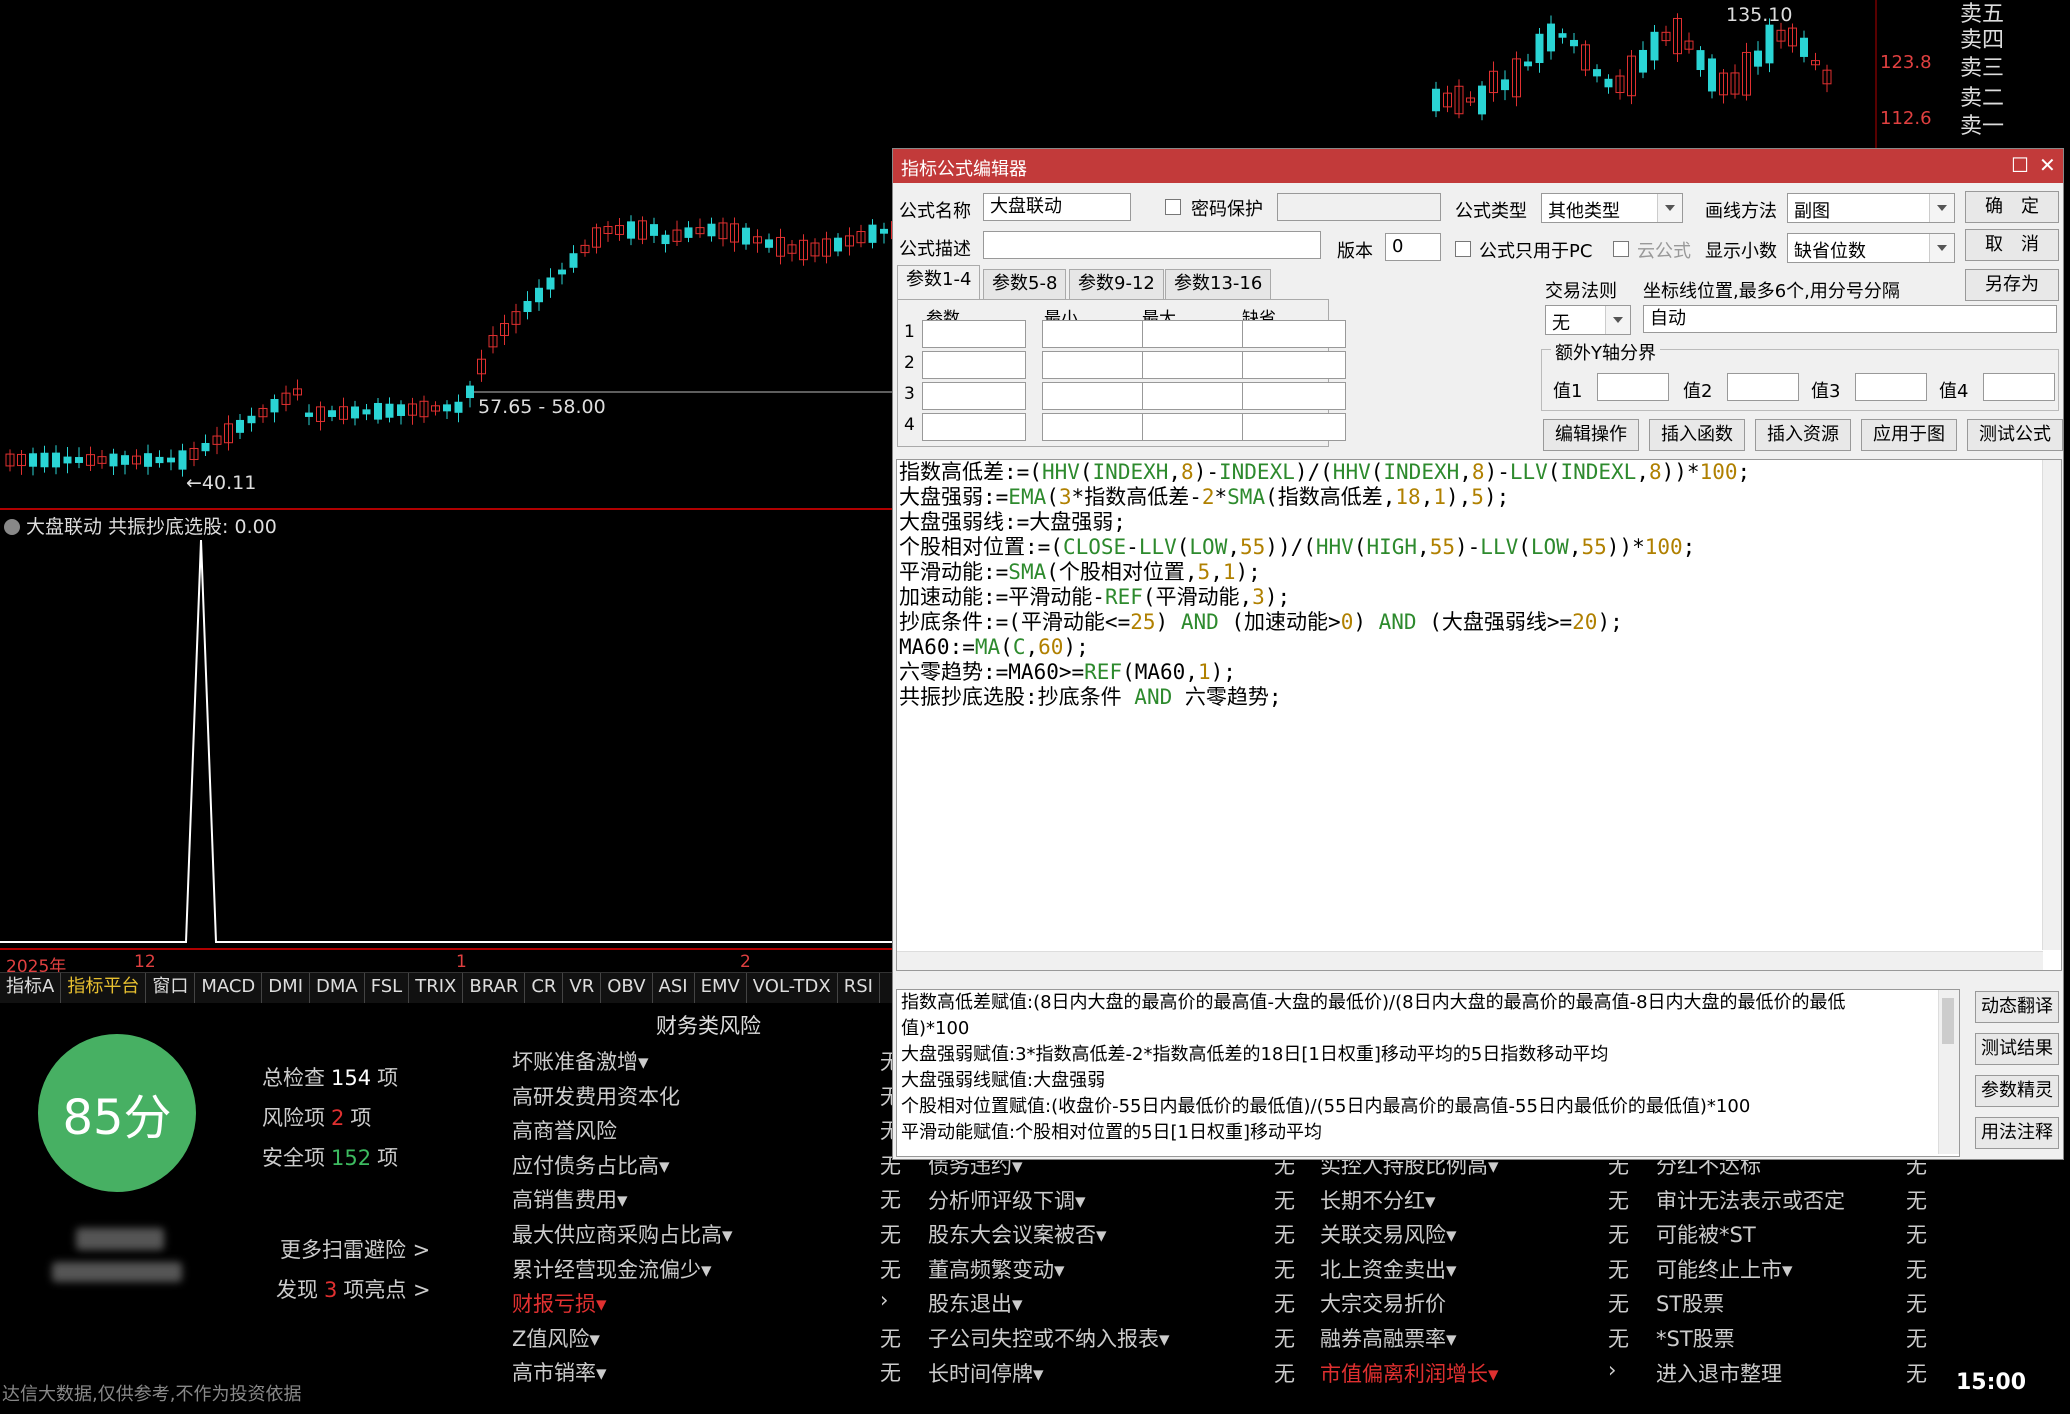 The image size is (2070, 1414). Describe the element at coordinates (975, 1303) in the screenshot. I see `risk-item: 股东退出▾` at that location.